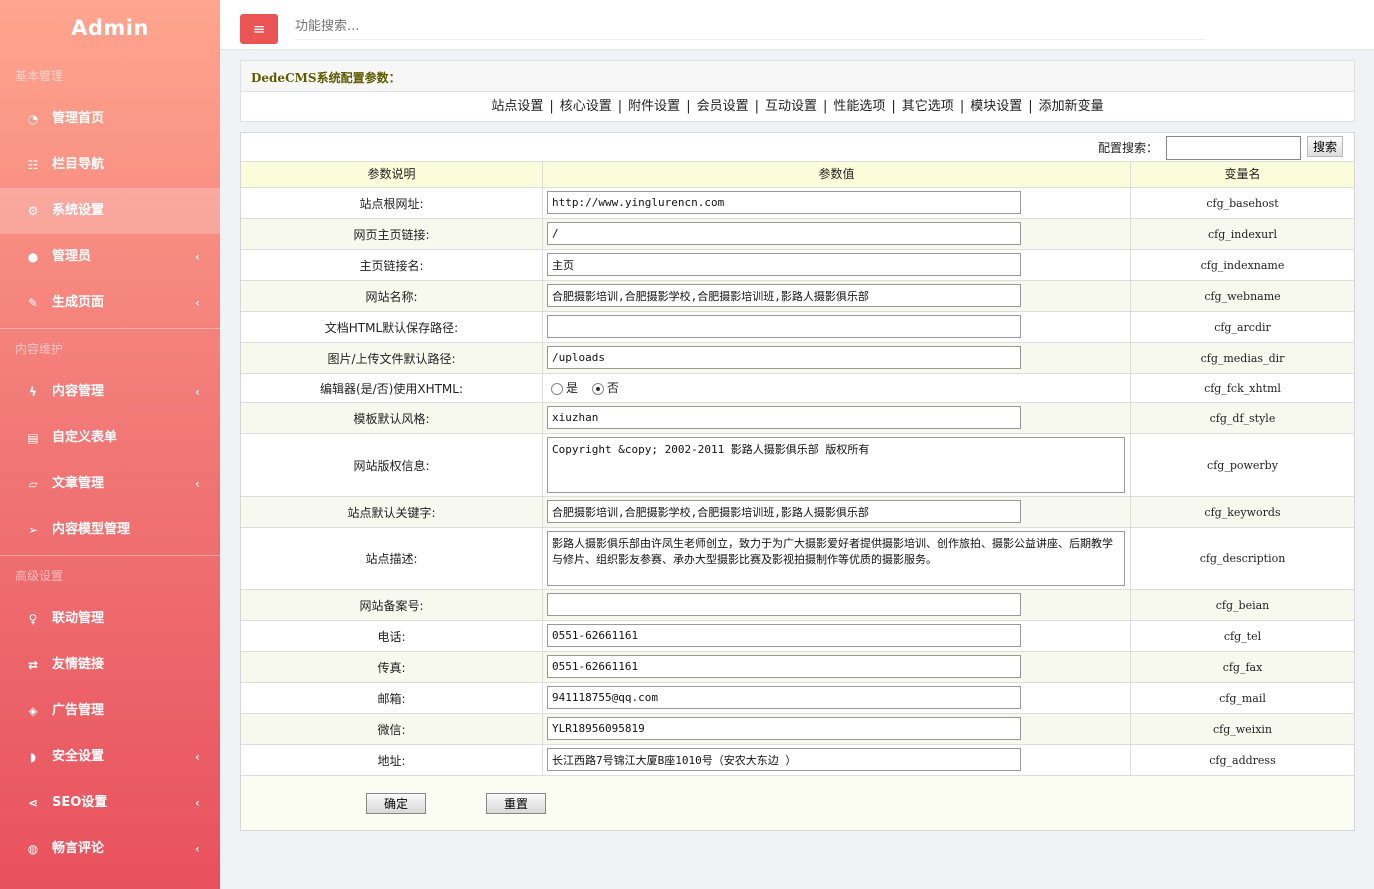  What do you see at coordinates (110, 303) in the screenshot?
I see `sidebar-item-generate-pages: ✎ 生成页面 ‹` at bounding box center [110, 303].